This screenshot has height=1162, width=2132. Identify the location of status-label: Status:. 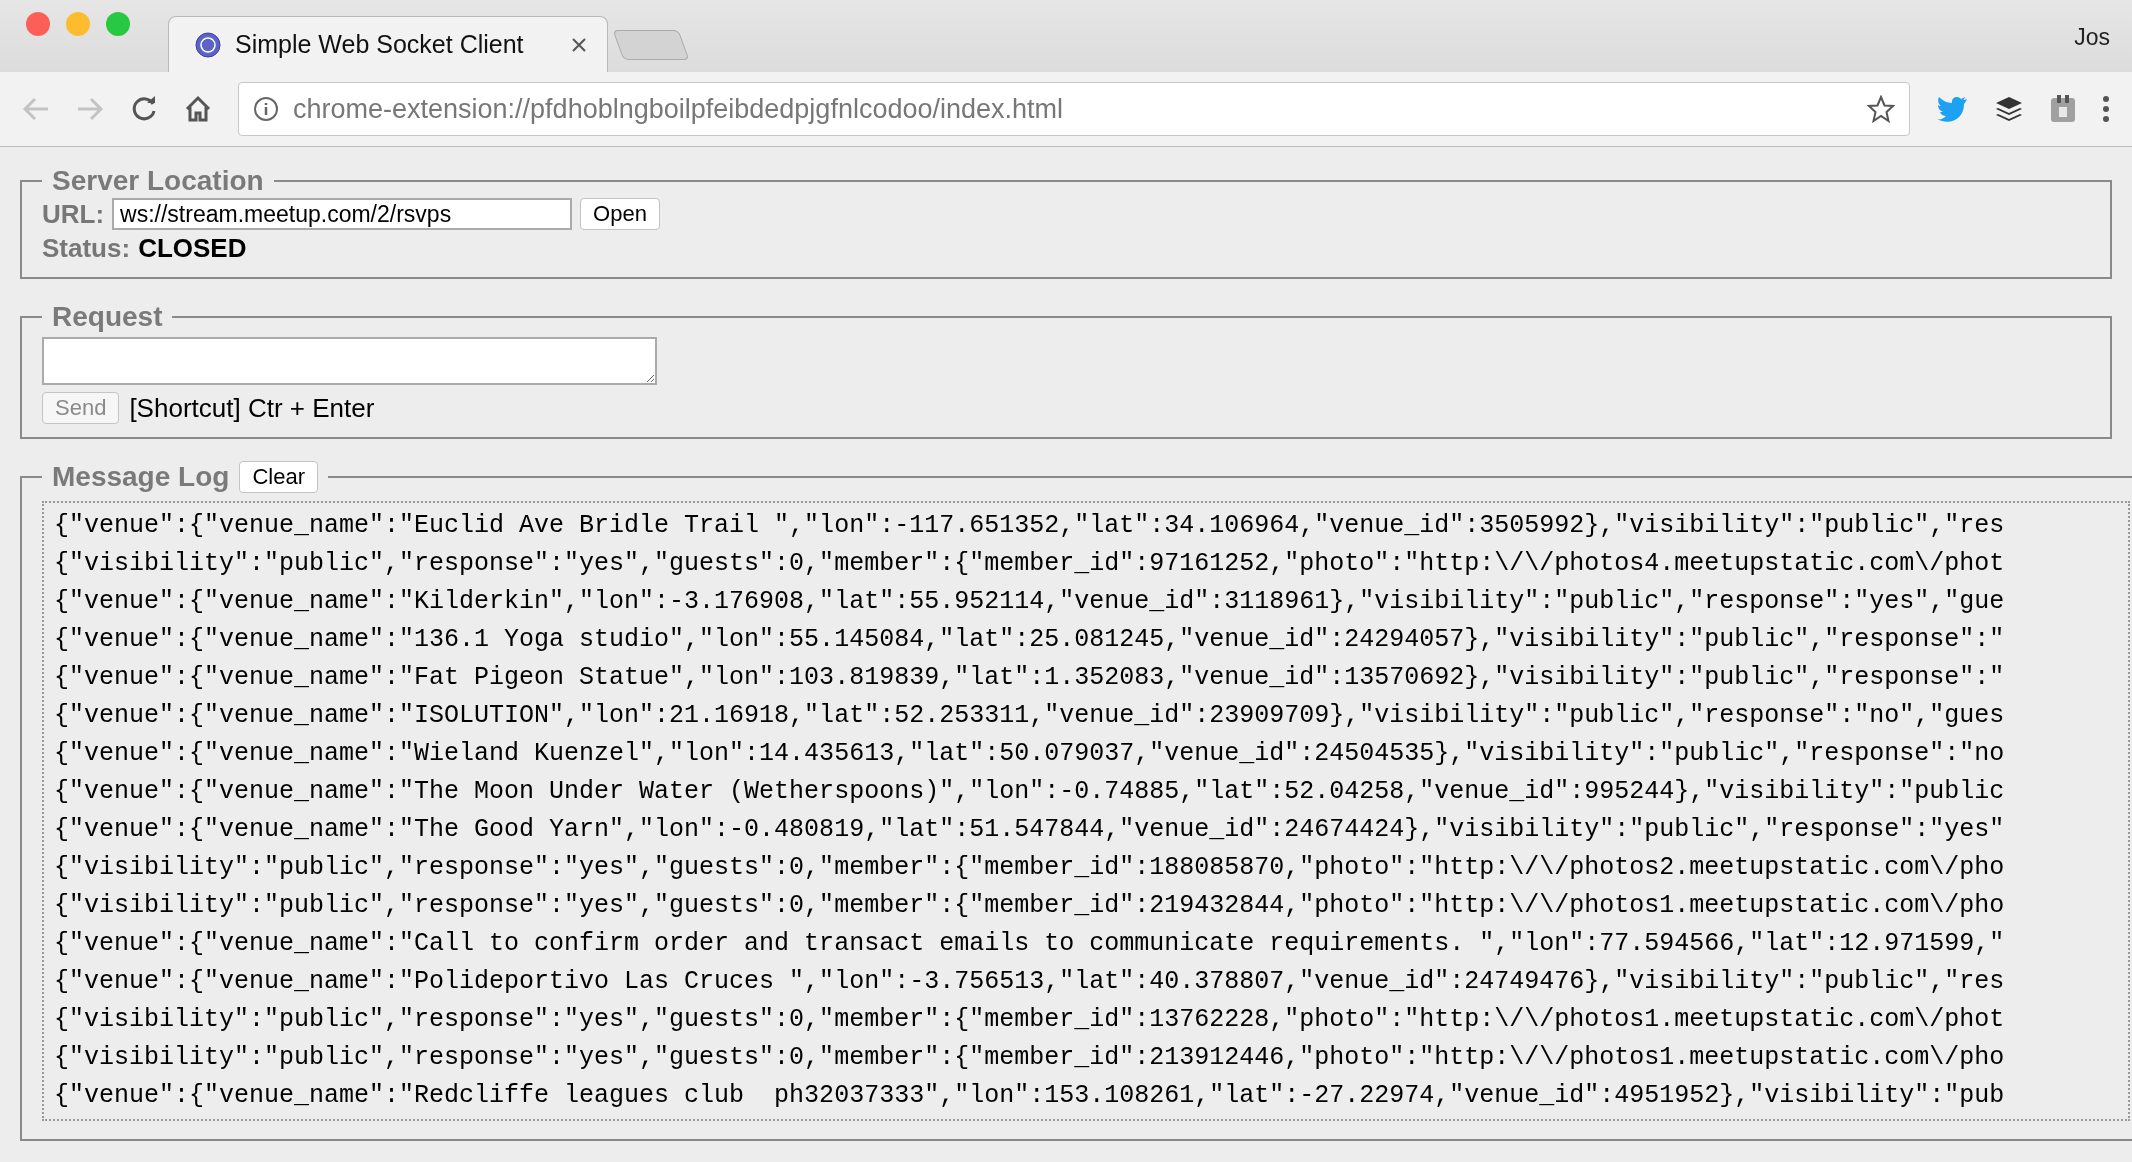
(86, 248).